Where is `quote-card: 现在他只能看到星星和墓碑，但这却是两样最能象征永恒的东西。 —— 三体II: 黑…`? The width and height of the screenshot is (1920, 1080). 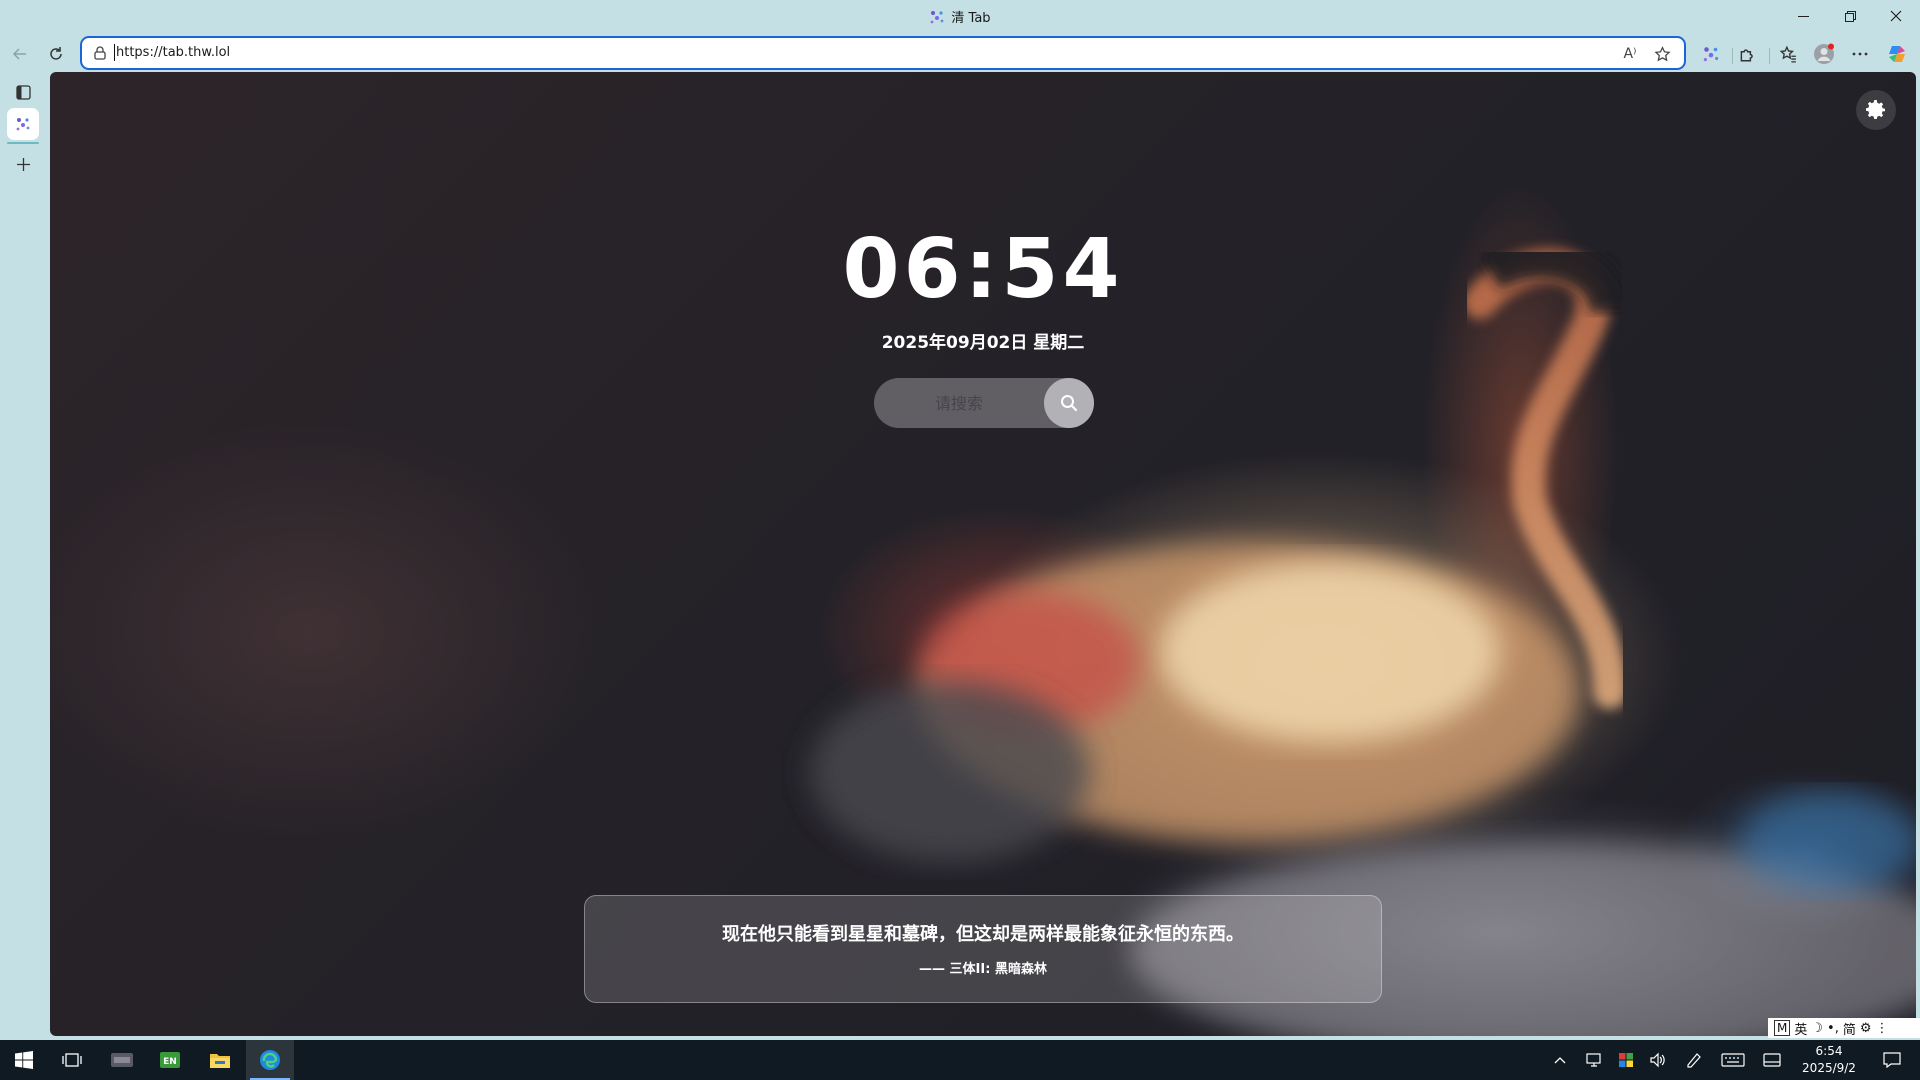
quote-card: 现在他只能看到星星和墓碑，但这却是两样最能象征永恒的东西。 —— 三体II: 黑… is located at coordinates (983, 949).